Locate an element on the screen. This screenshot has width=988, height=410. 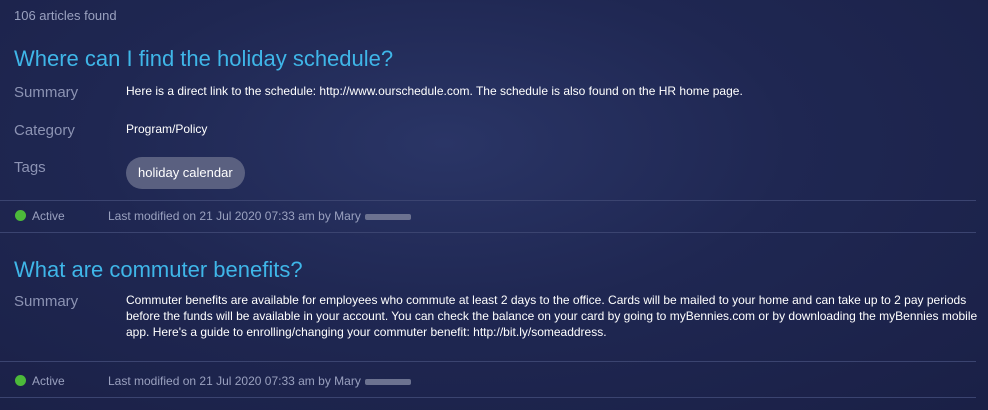
article-title: What are commuter benefits? is located at coordinates (158, 270).